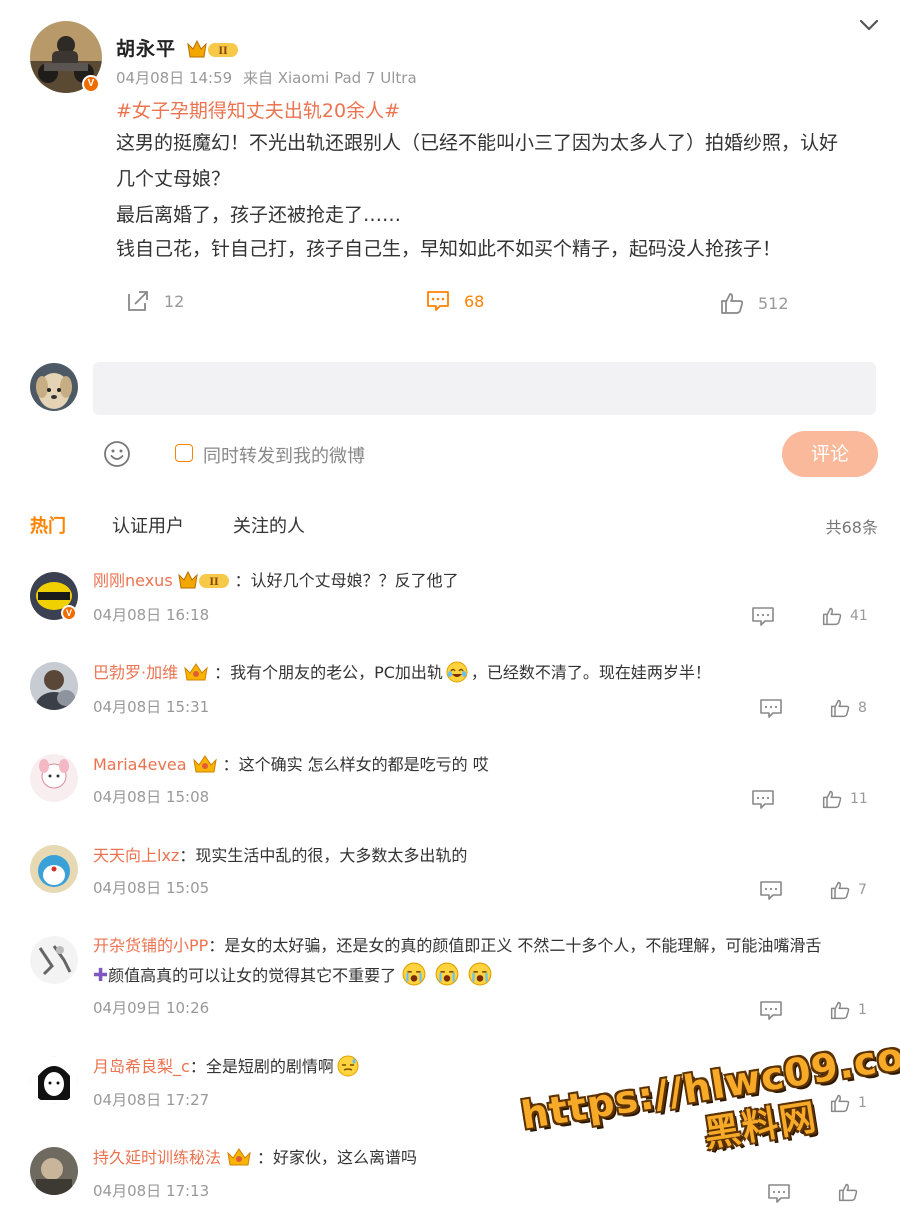 Image resolution: width=900 pixels, height=1211 pixels. I want to click on comment-text: ：现实生活中乱的很，大多数太多出轨的, so click(323, 855).